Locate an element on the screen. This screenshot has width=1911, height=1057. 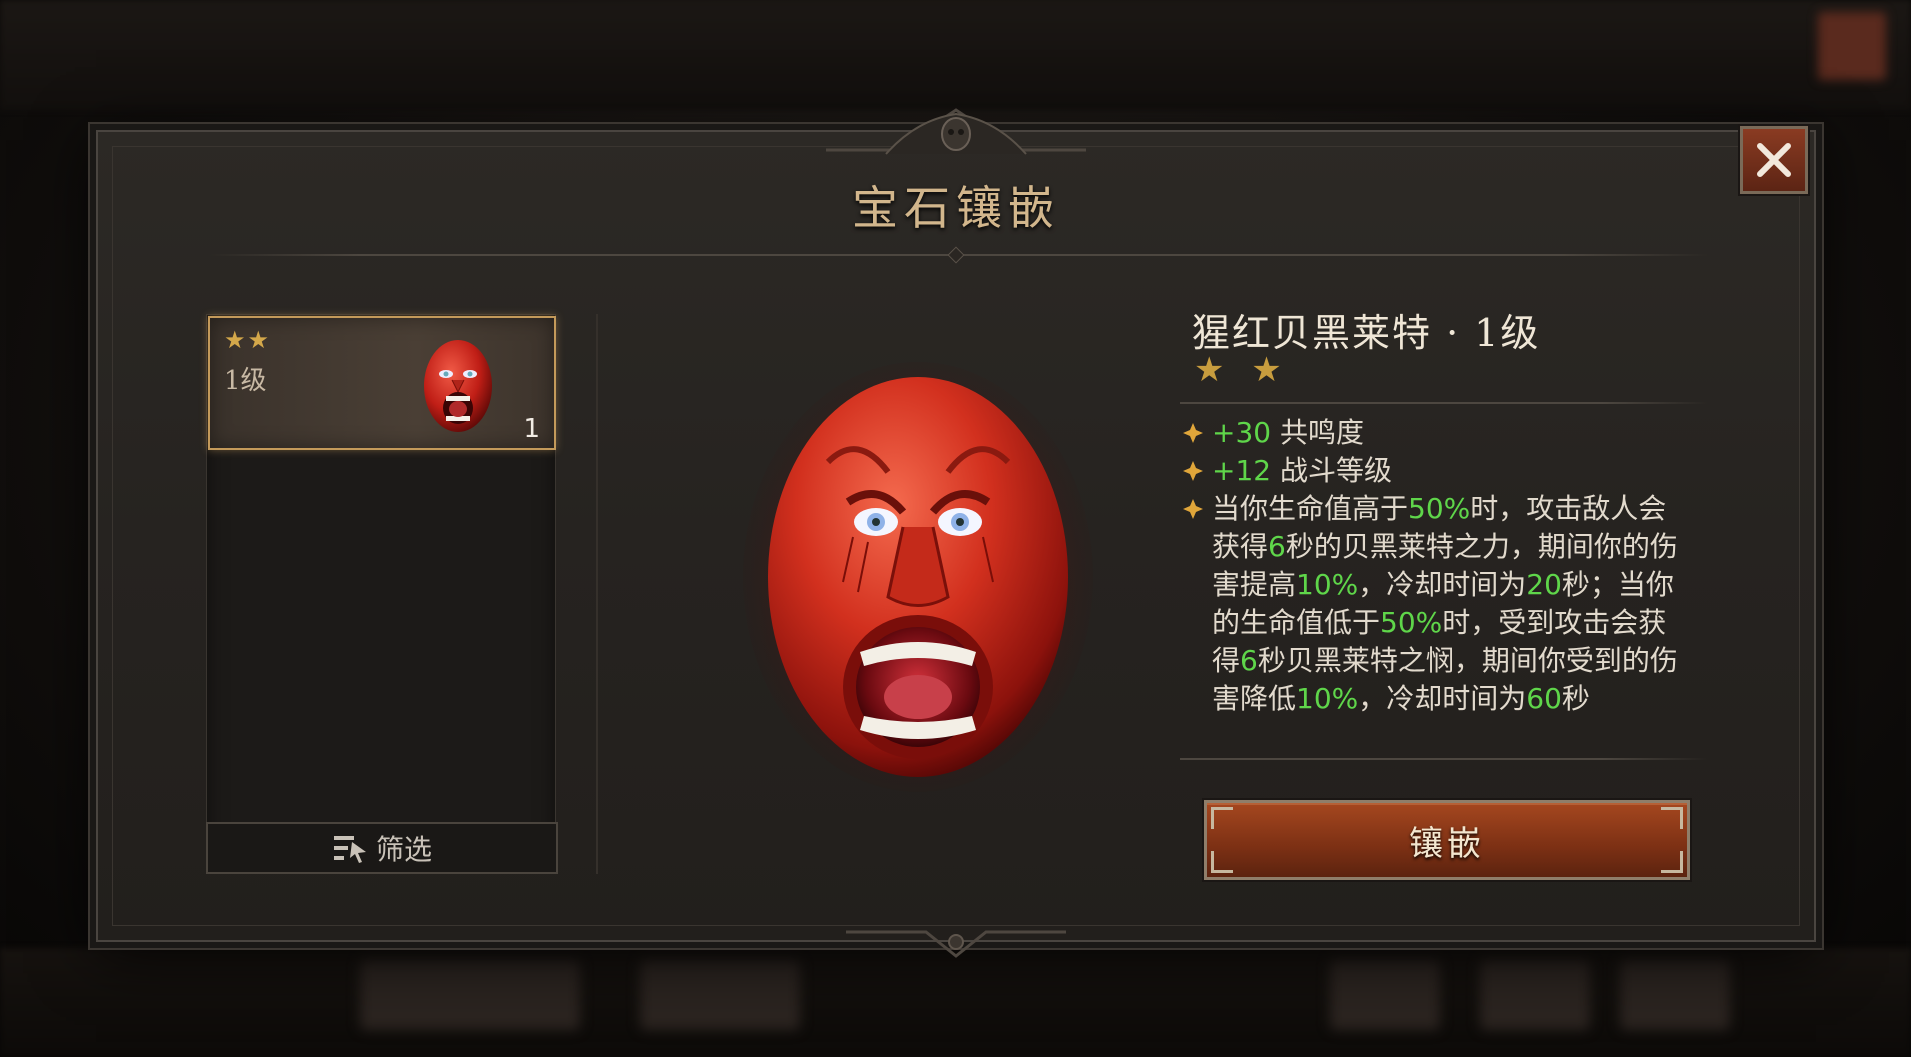
background-topbar is located at coordinates (955, 55).